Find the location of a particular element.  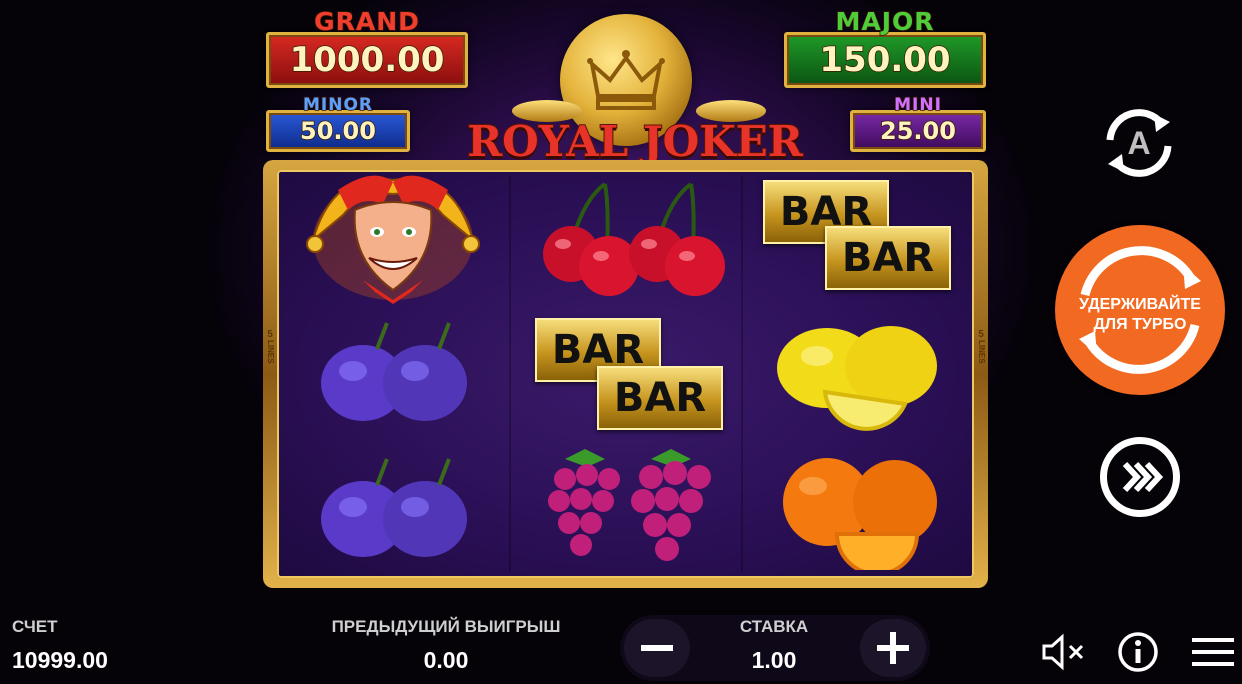

autoplay-letter: A is located at coordinates (1139, 143).